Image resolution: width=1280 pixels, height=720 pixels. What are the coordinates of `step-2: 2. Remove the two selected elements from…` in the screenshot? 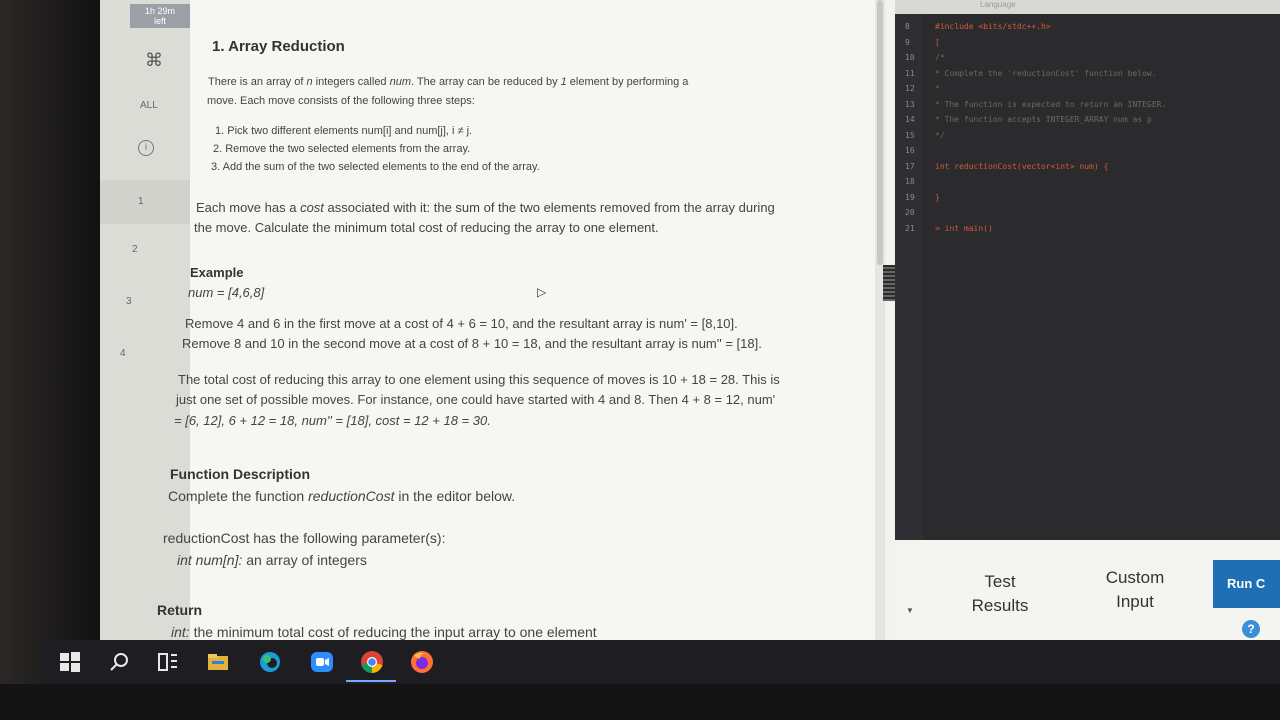 It's located at (342, 149).